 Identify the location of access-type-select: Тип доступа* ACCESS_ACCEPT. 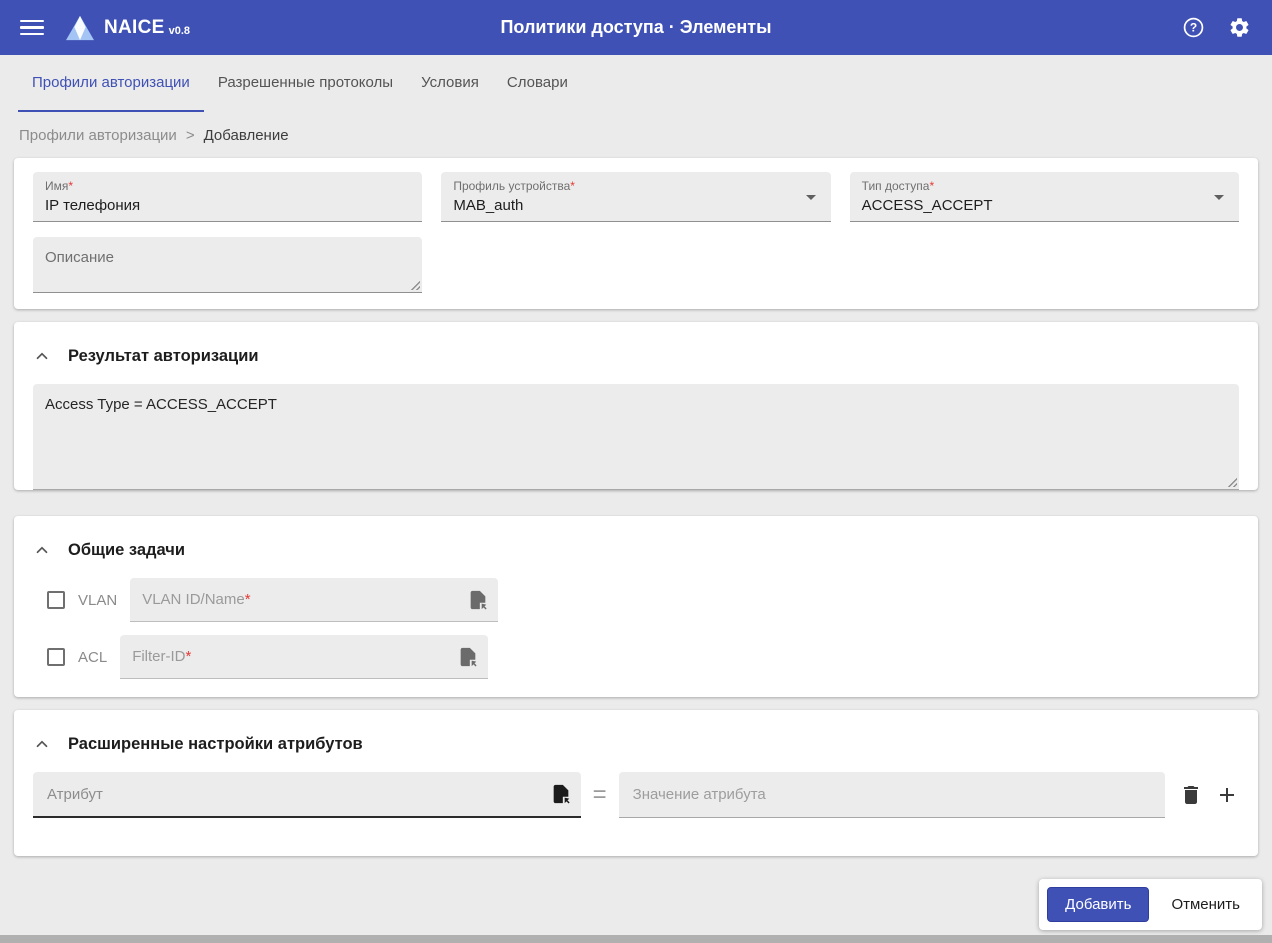
(1044, 197).